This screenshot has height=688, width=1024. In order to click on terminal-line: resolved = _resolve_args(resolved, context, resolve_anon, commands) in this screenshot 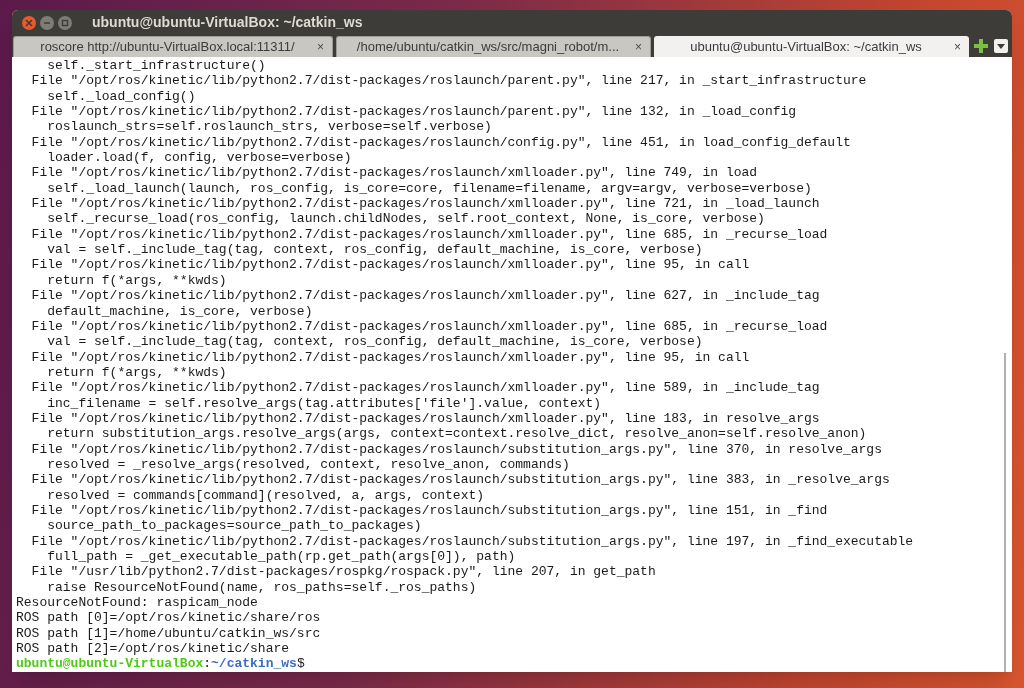, I will do `click(308, 464)`.